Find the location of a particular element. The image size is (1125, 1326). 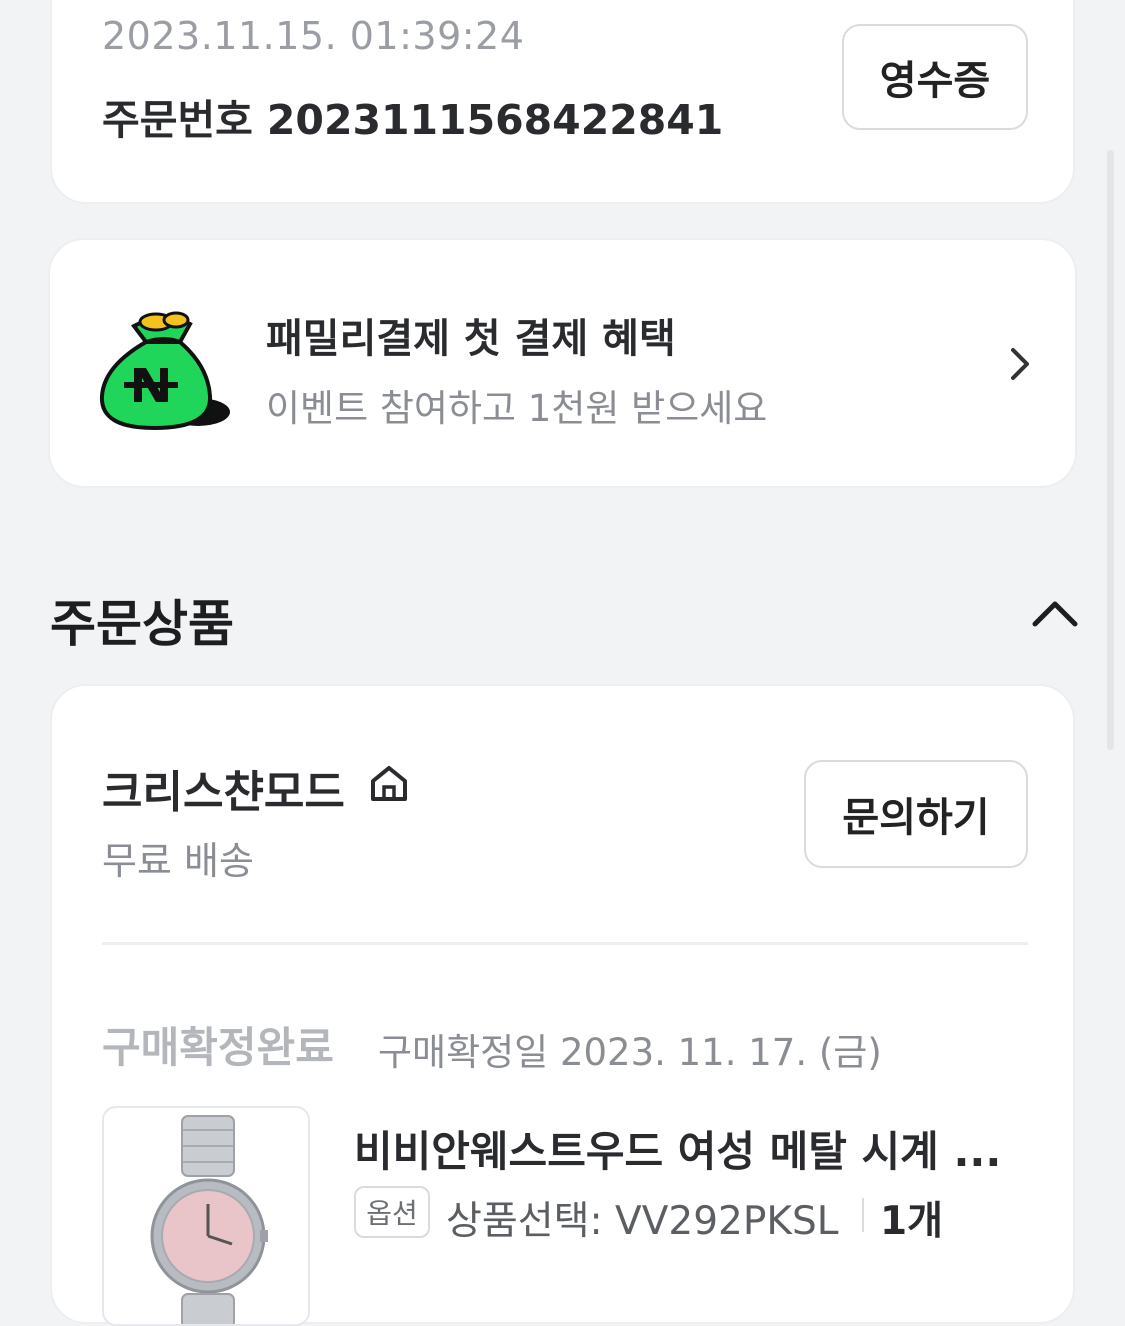

watch-image is located at coordinates (209, 1219).